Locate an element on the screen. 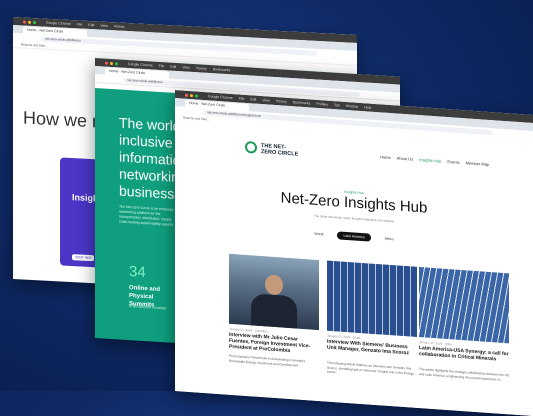  site-logo-text: THE NET-ZERO CIRCLE is located at coordinates (281, 150).